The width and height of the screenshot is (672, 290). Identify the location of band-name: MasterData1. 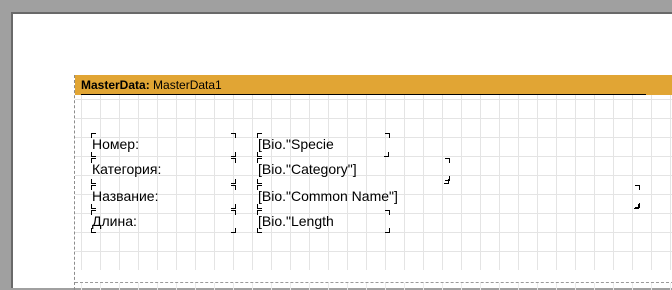
(185, 85).